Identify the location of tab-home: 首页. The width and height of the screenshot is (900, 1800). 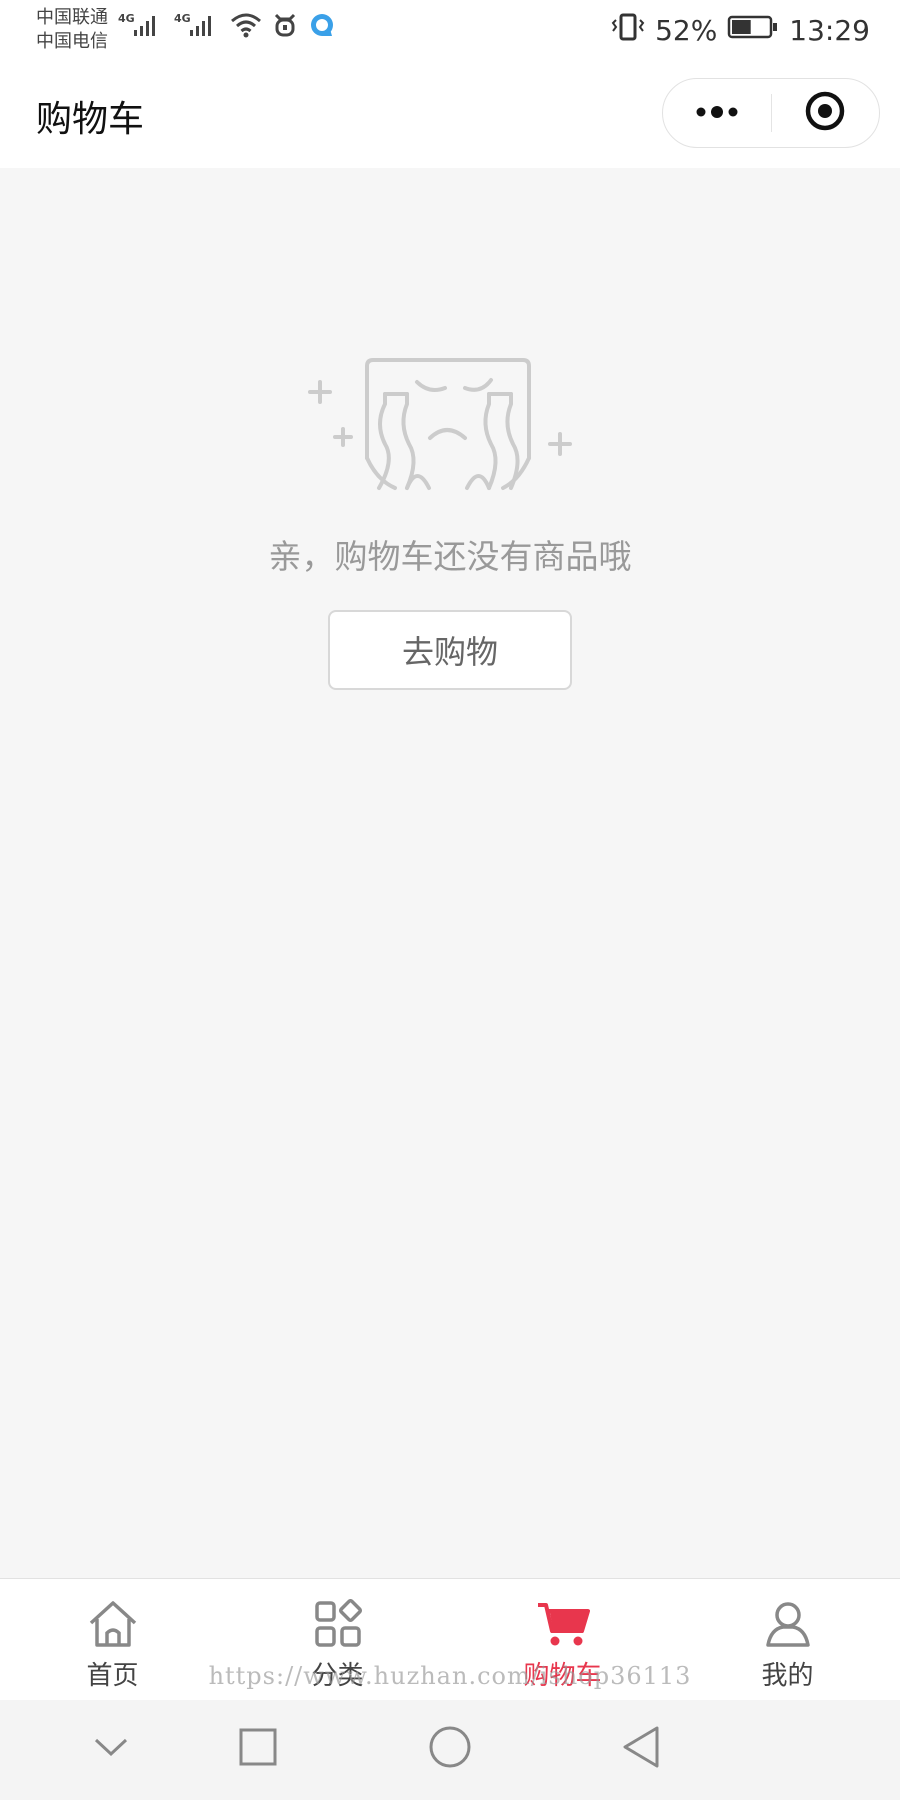
(112, 1639).